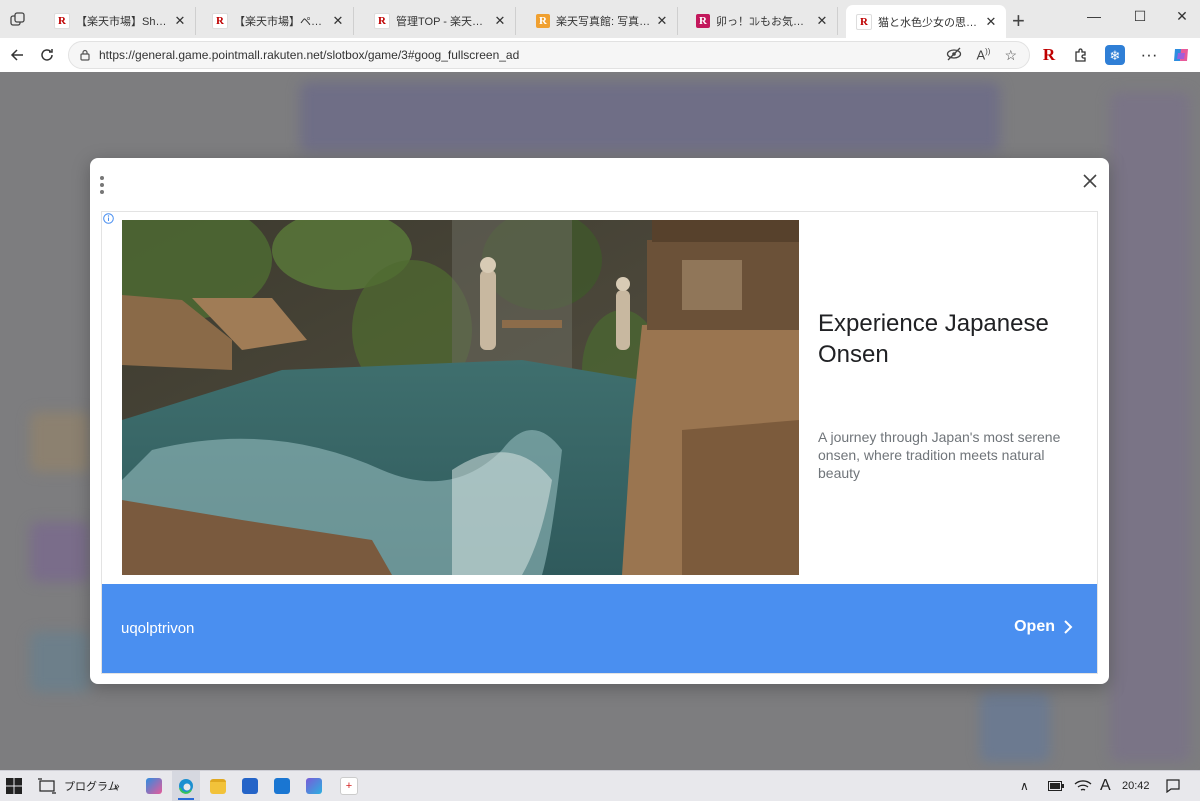 The width and height of the screenshot is (1200, 801). What do you see at coordinates (1094, 16) in the screenshot?
I see `minimize-button: —` at bounding box center [1094, 16].